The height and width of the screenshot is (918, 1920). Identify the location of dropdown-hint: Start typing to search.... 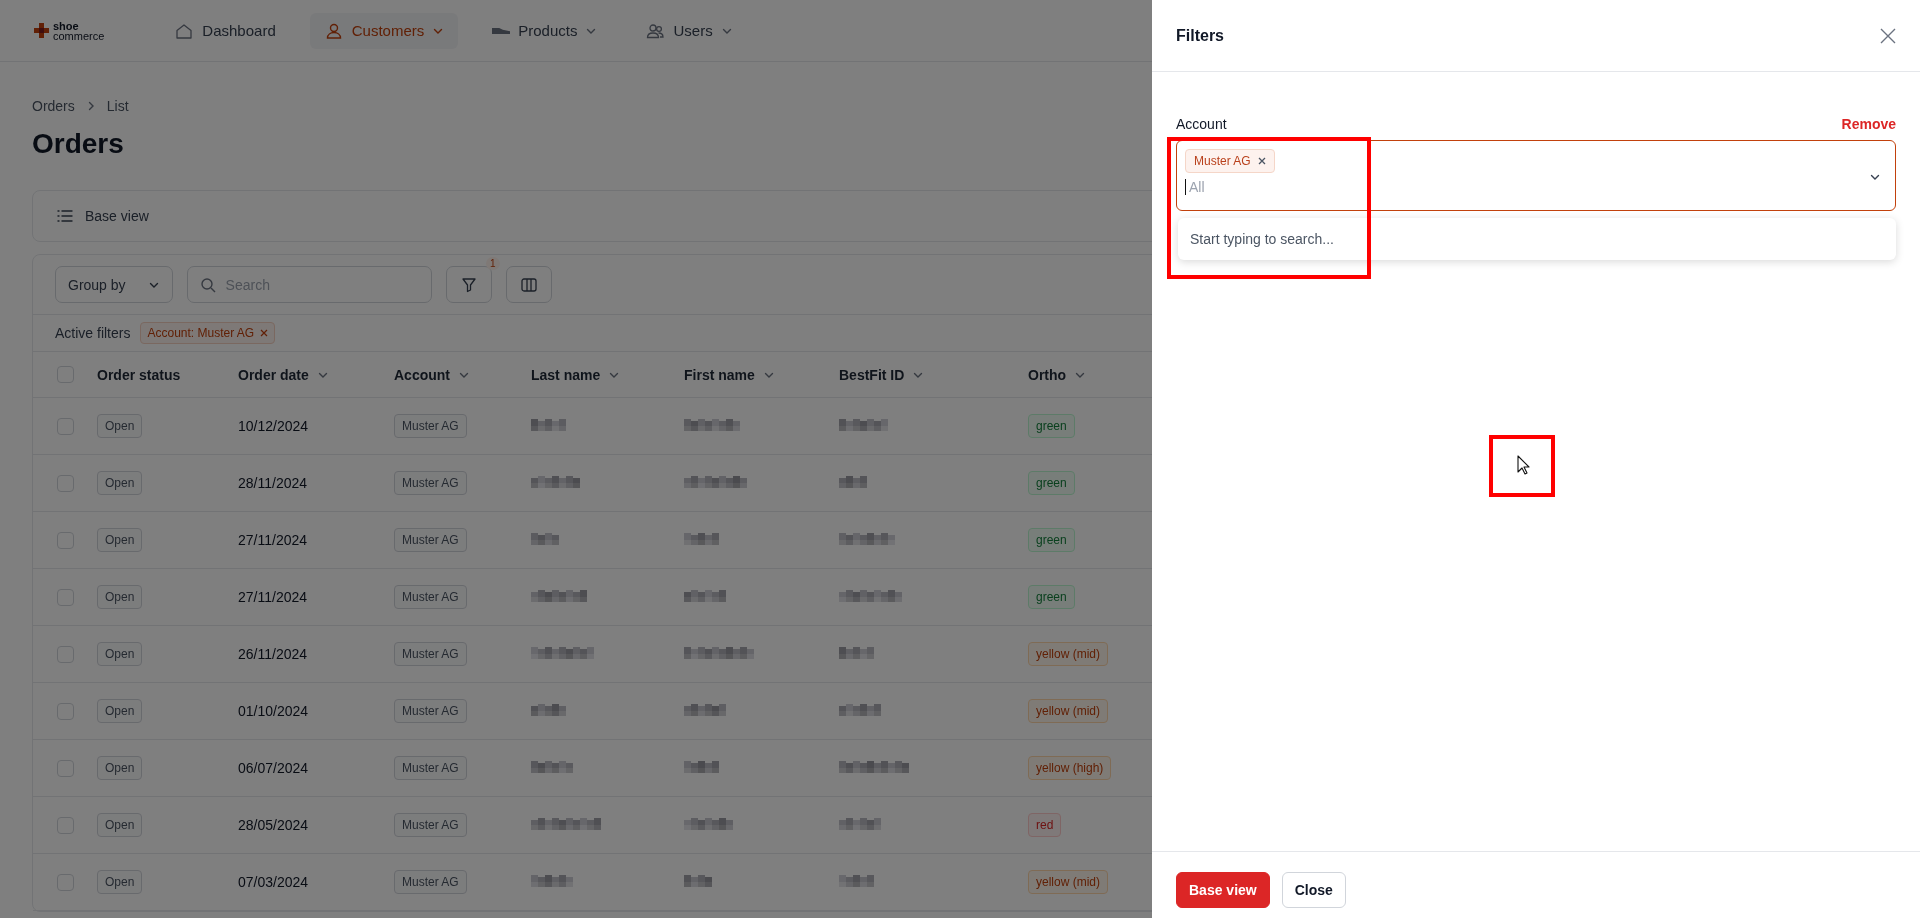
(1262, 239).